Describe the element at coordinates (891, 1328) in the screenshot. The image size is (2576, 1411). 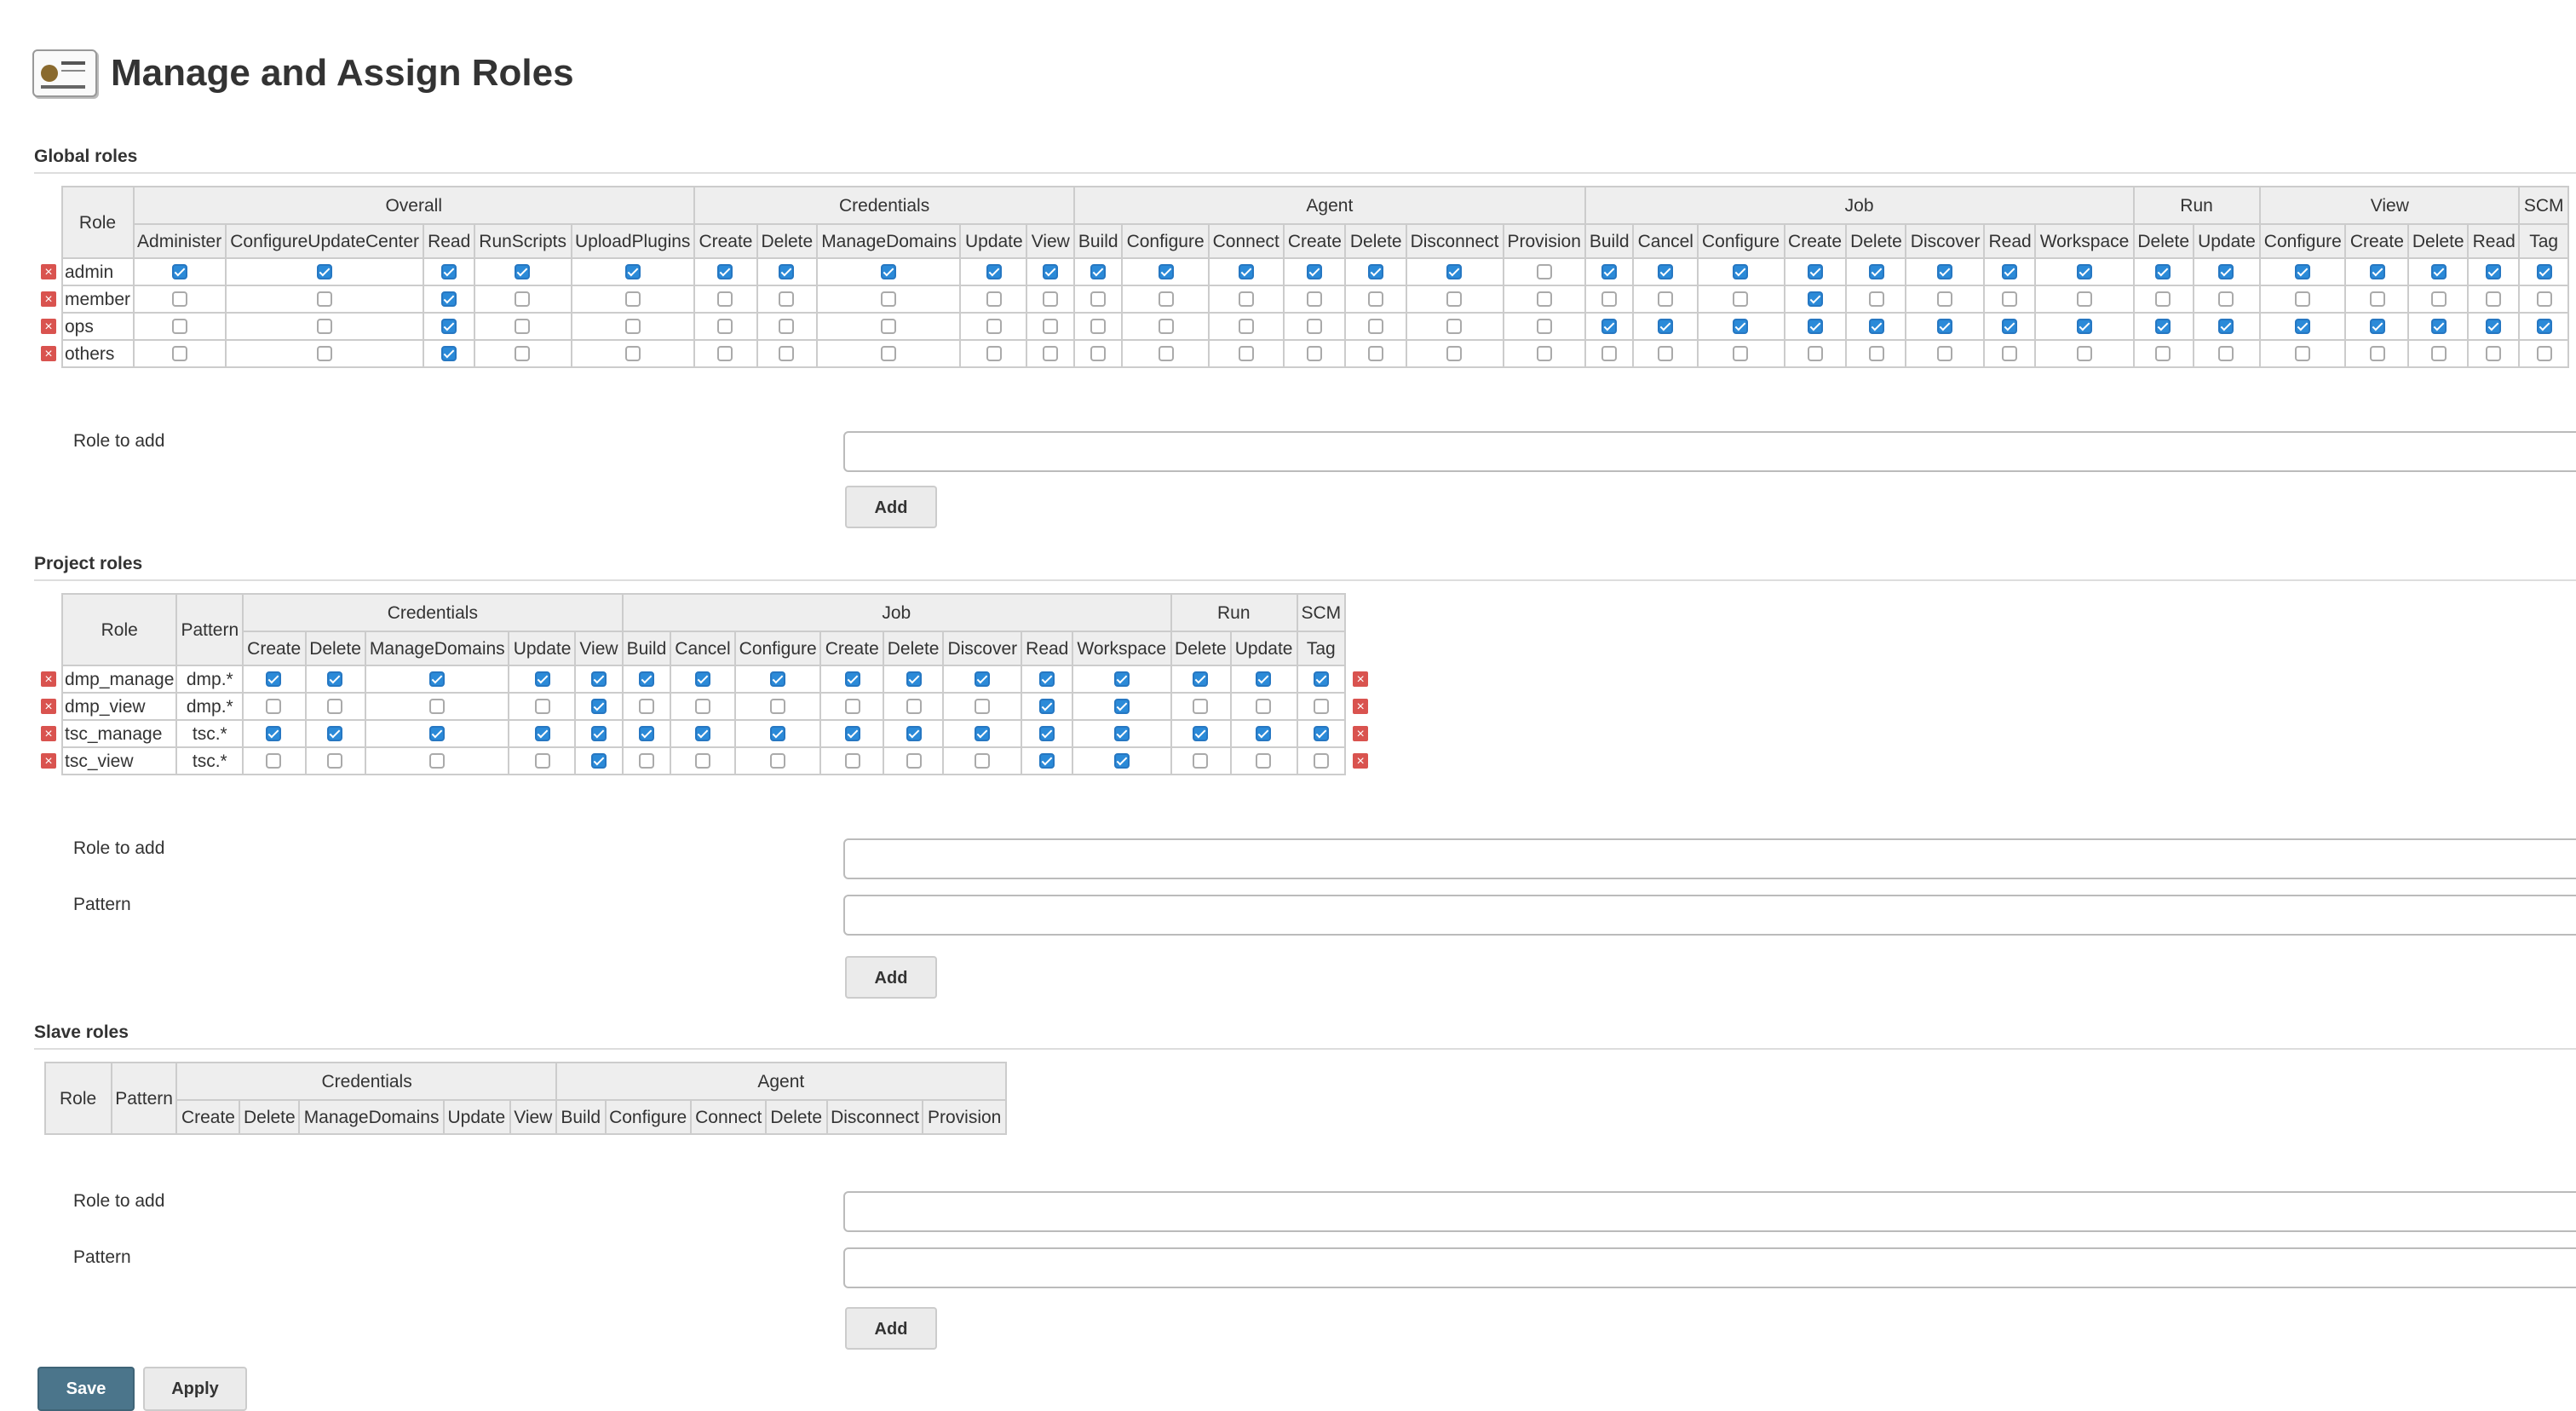
I see `slave-add-button: Add` at that location.